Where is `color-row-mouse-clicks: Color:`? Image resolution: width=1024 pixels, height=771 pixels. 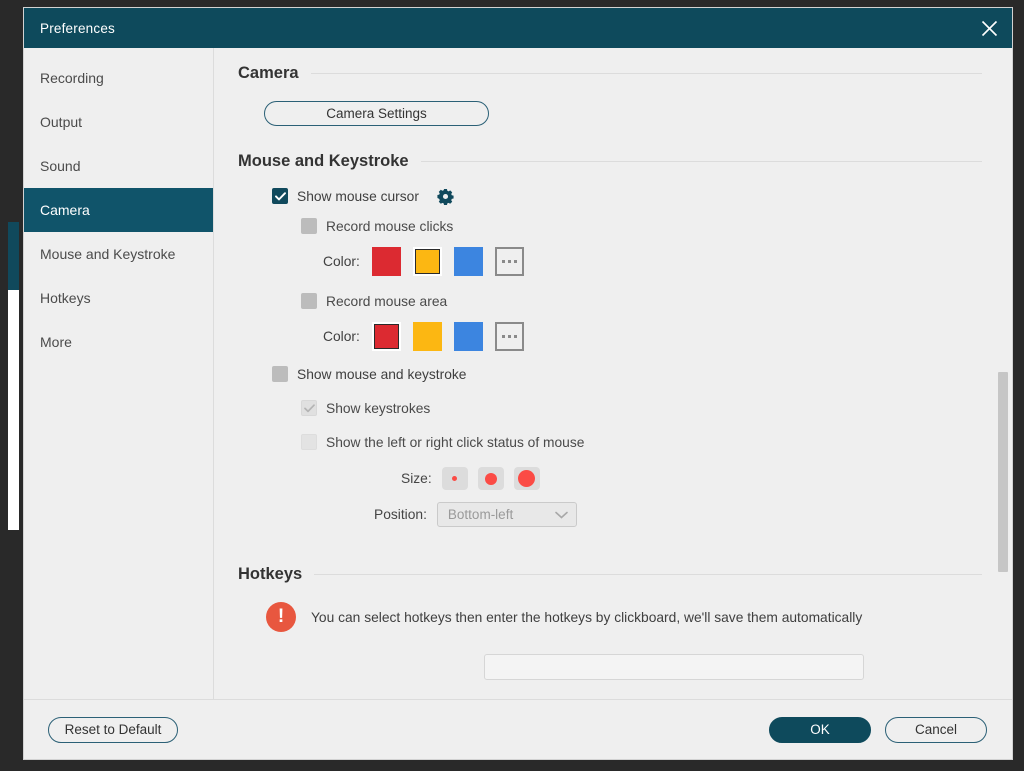
color-row-mouse-clicks: Color: is located at coordinates (652, 261).